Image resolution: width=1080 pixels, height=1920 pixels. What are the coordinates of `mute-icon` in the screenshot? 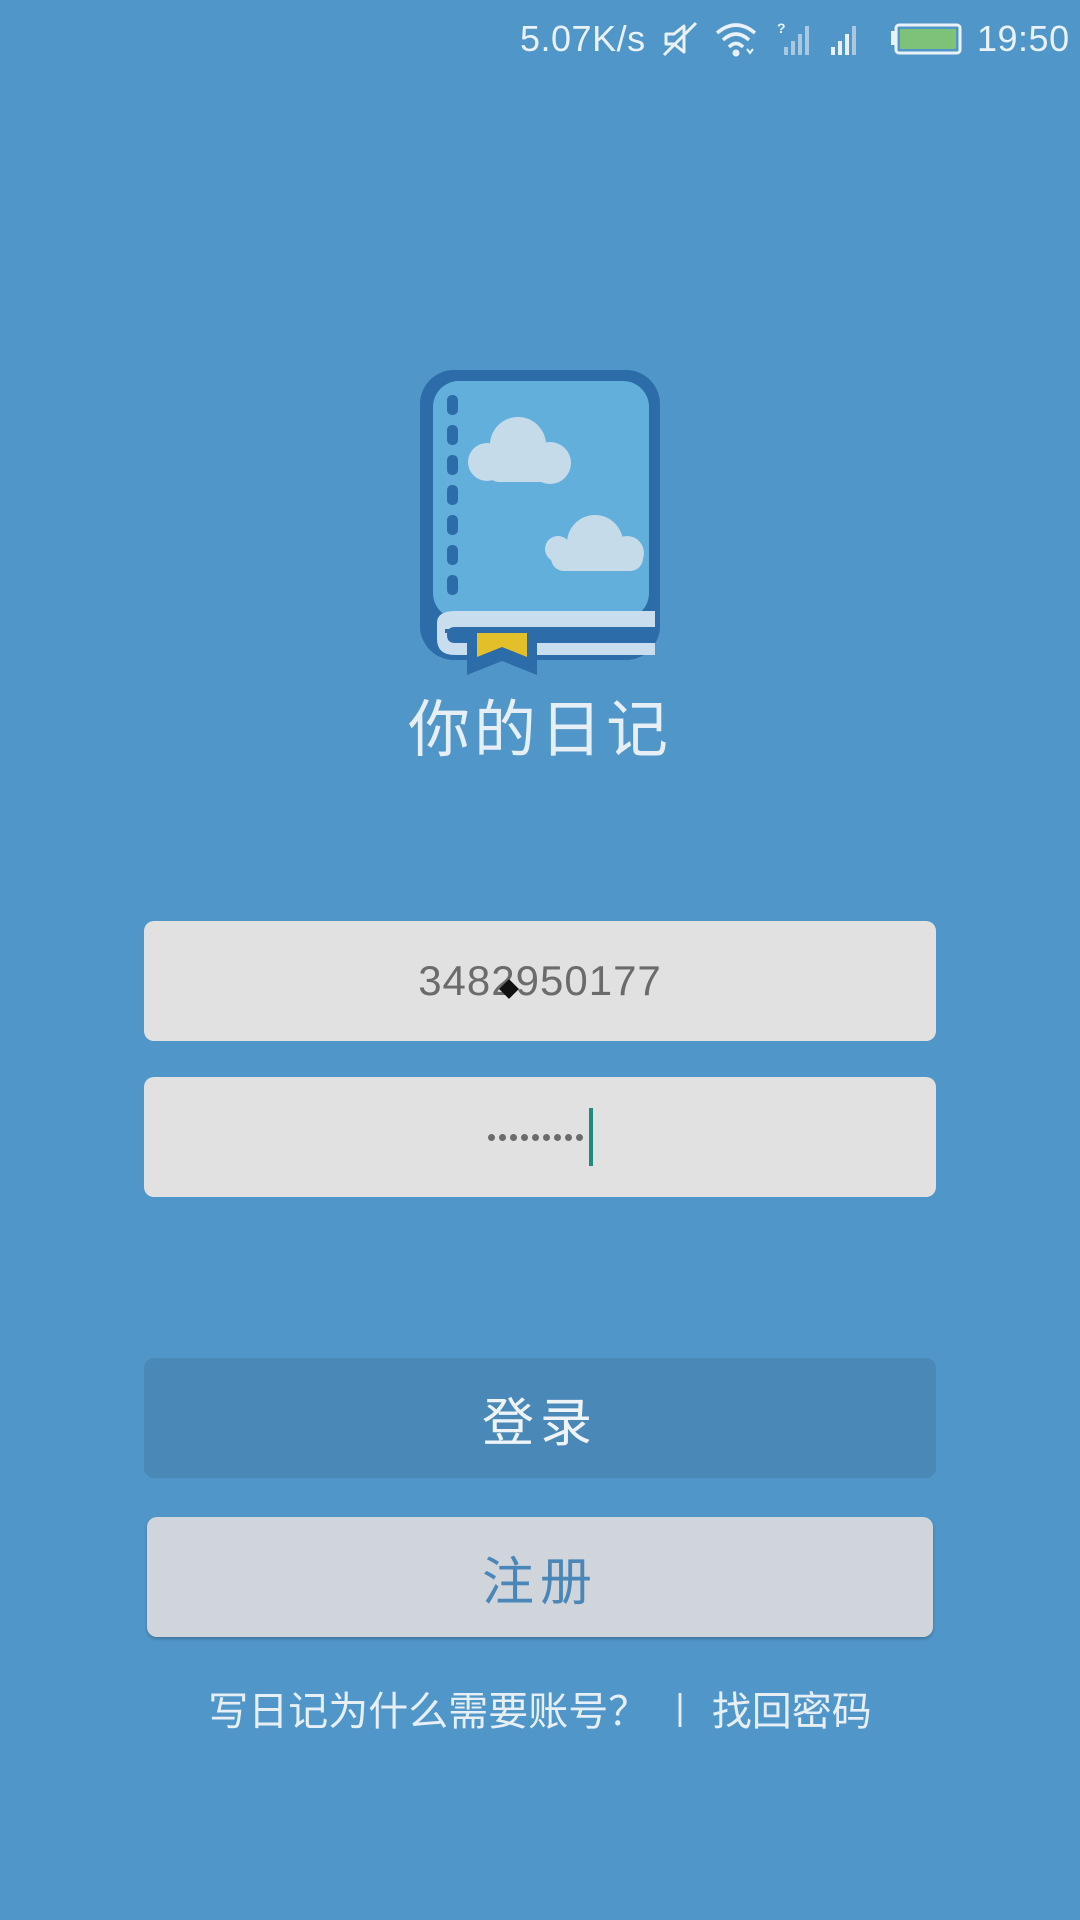 It's located at (680, 39).